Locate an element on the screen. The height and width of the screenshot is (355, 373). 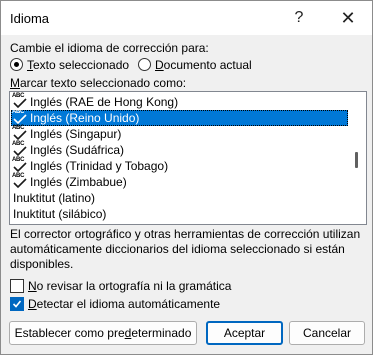
language-item: Inuktitut (silábico) is located at coordinates (179, 214).